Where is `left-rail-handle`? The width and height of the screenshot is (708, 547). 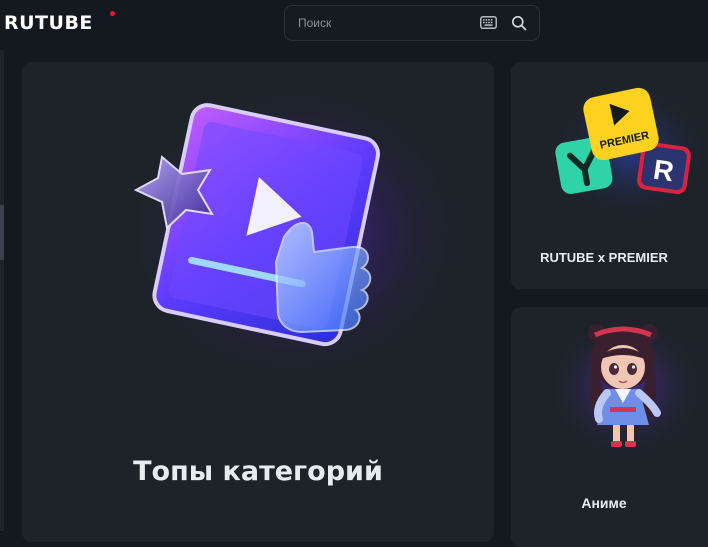
left-rail-handle is located at coordinates (2, 232).